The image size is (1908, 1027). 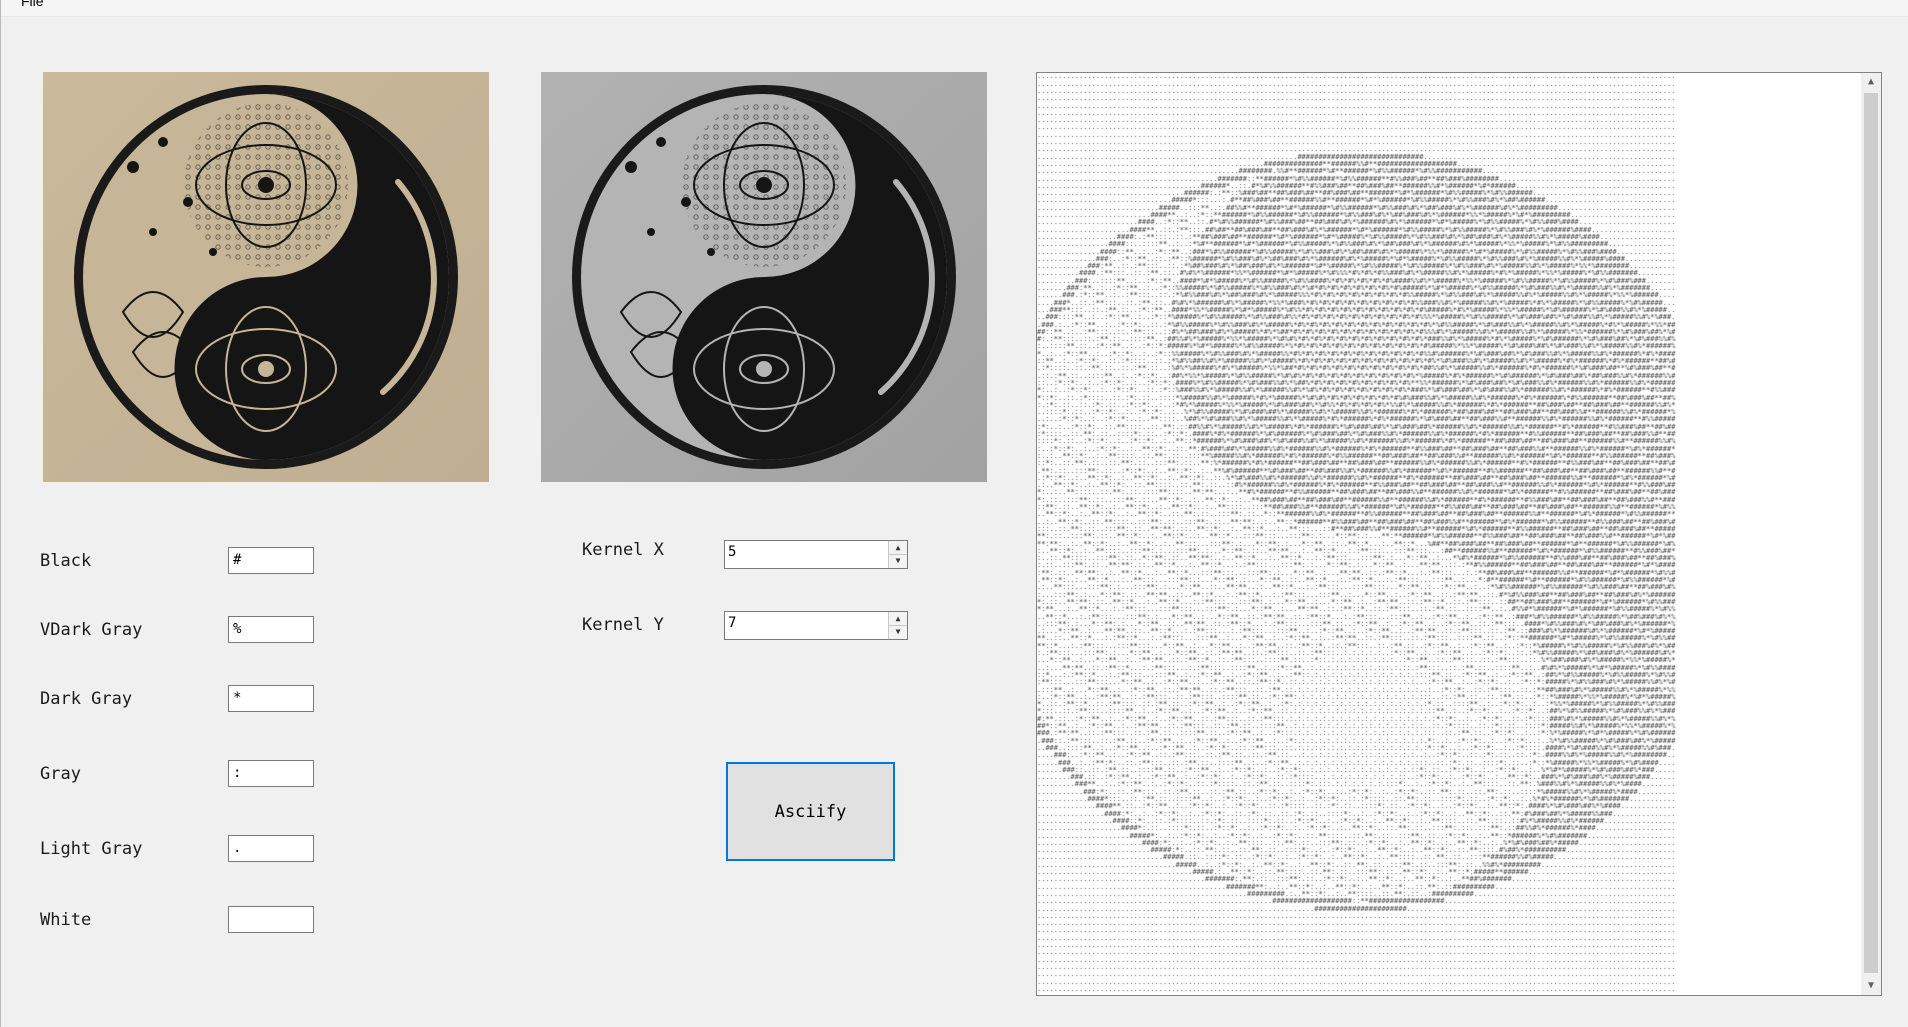 I want to click on kernel-y-spin-buttons: ▲ ▼, so click(x=897, y=625).